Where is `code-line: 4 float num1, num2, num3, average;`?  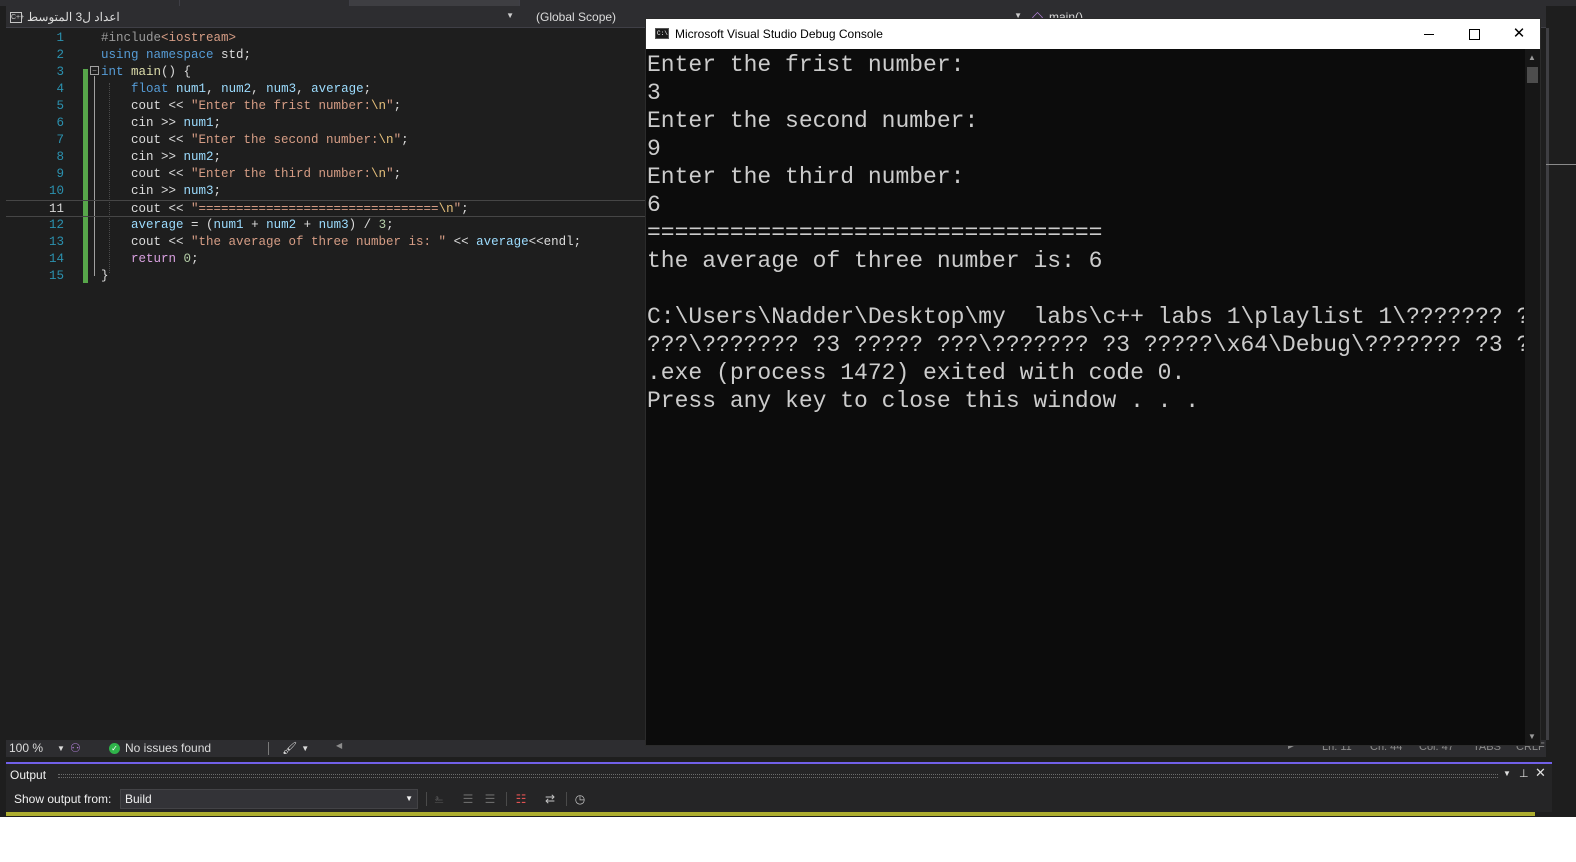 code-line: 4 float num1, num2, num3, average; is located at coordinates (326, 89).